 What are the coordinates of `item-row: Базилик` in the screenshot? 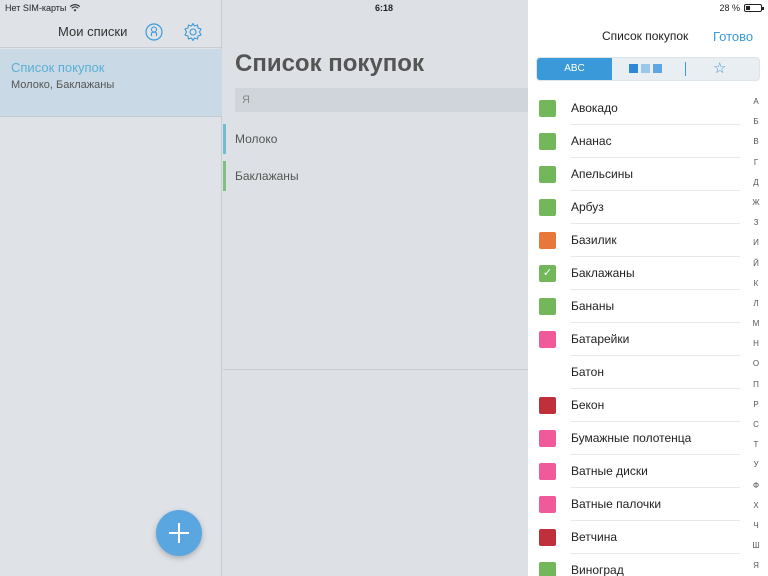 It's located at (648, 240).